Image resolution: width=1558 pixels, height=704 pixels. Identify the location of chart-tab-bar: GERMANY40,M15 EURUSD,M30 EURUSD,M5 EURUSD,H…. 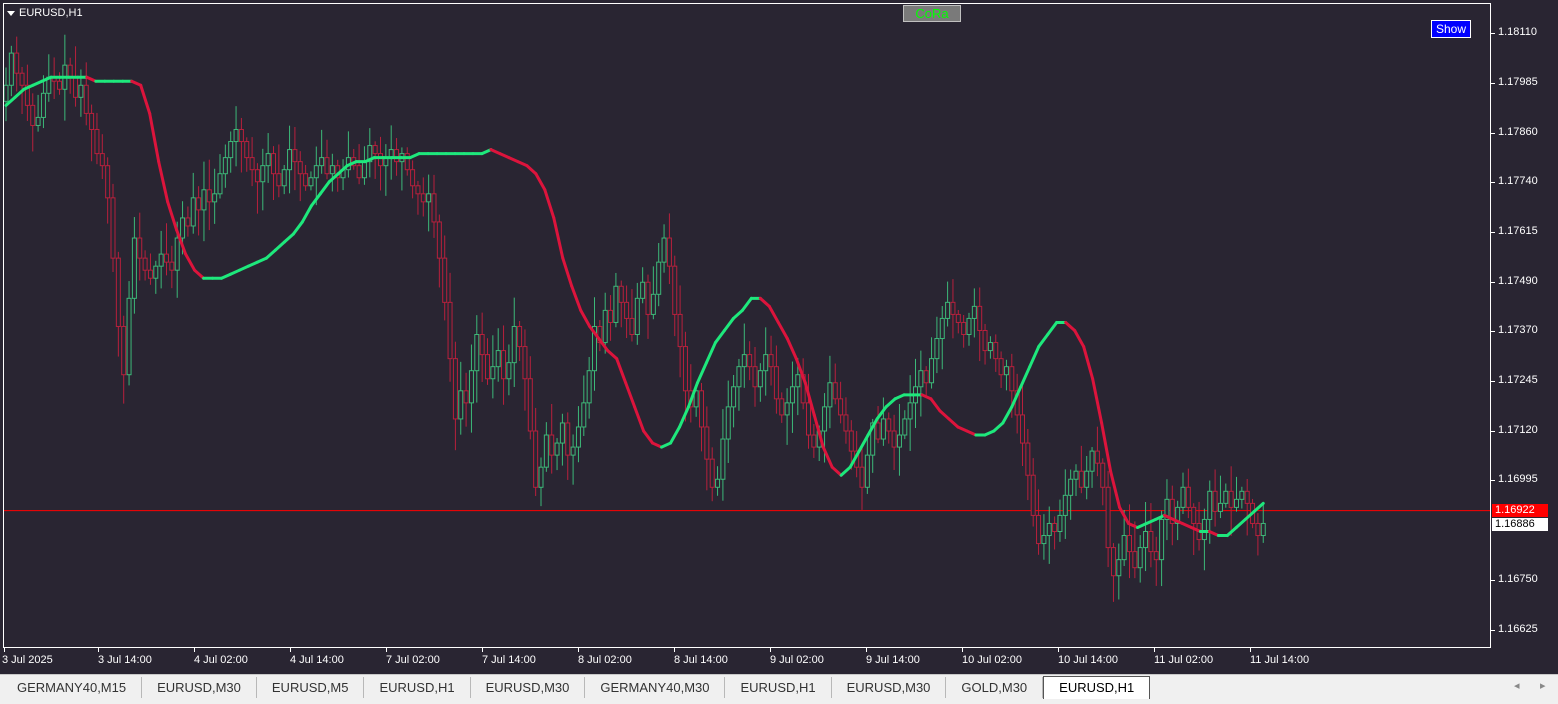
(779, 689).